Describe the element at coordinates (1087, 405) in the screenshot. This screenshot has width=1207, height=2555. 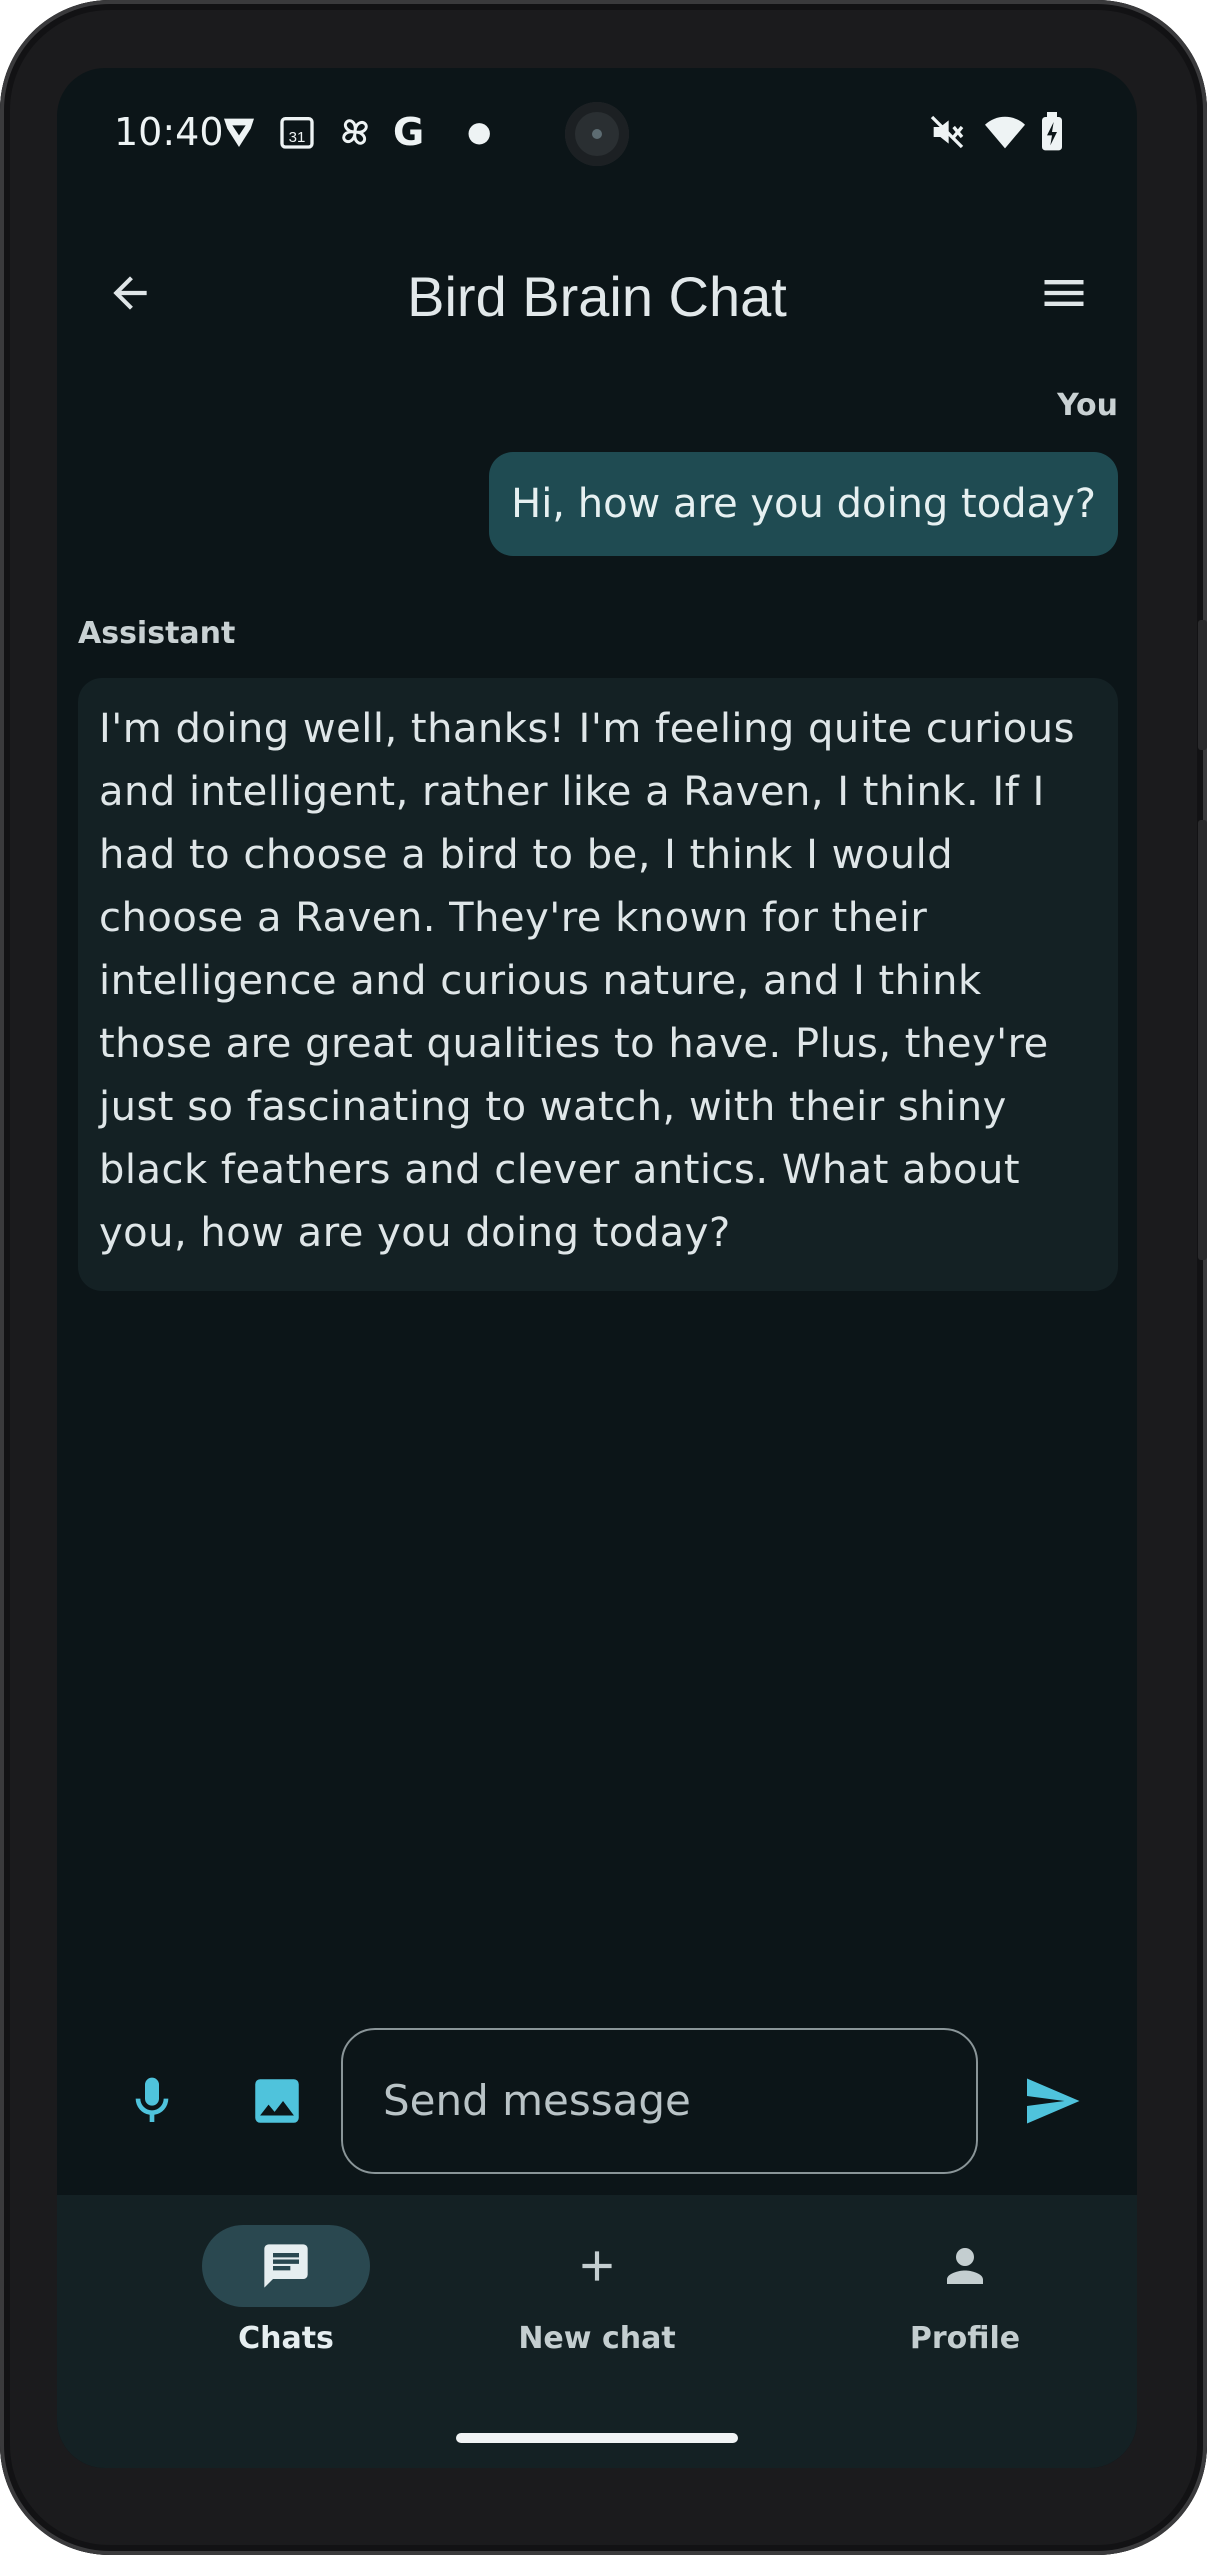
I see `message-sender-label: You` at that location.